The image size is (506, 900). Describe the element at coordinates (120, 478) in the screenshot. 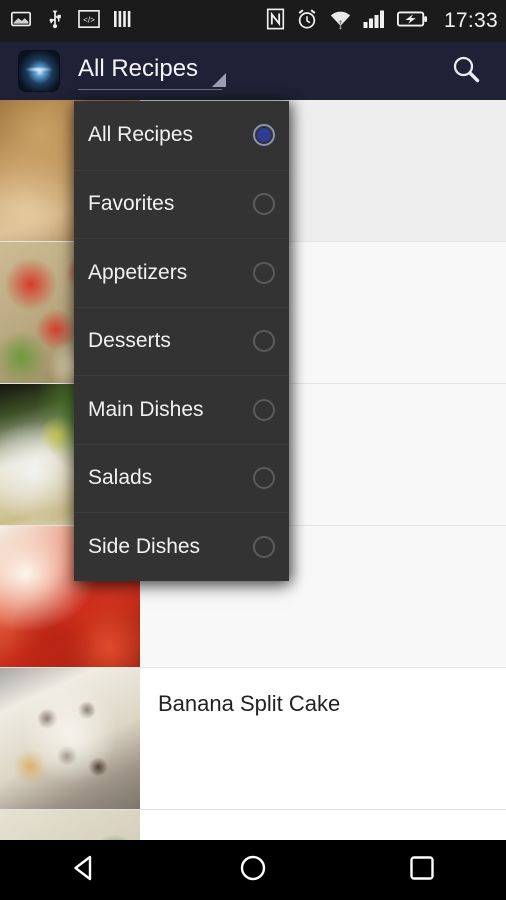

I see `menu-item-label: Salads` at that location.